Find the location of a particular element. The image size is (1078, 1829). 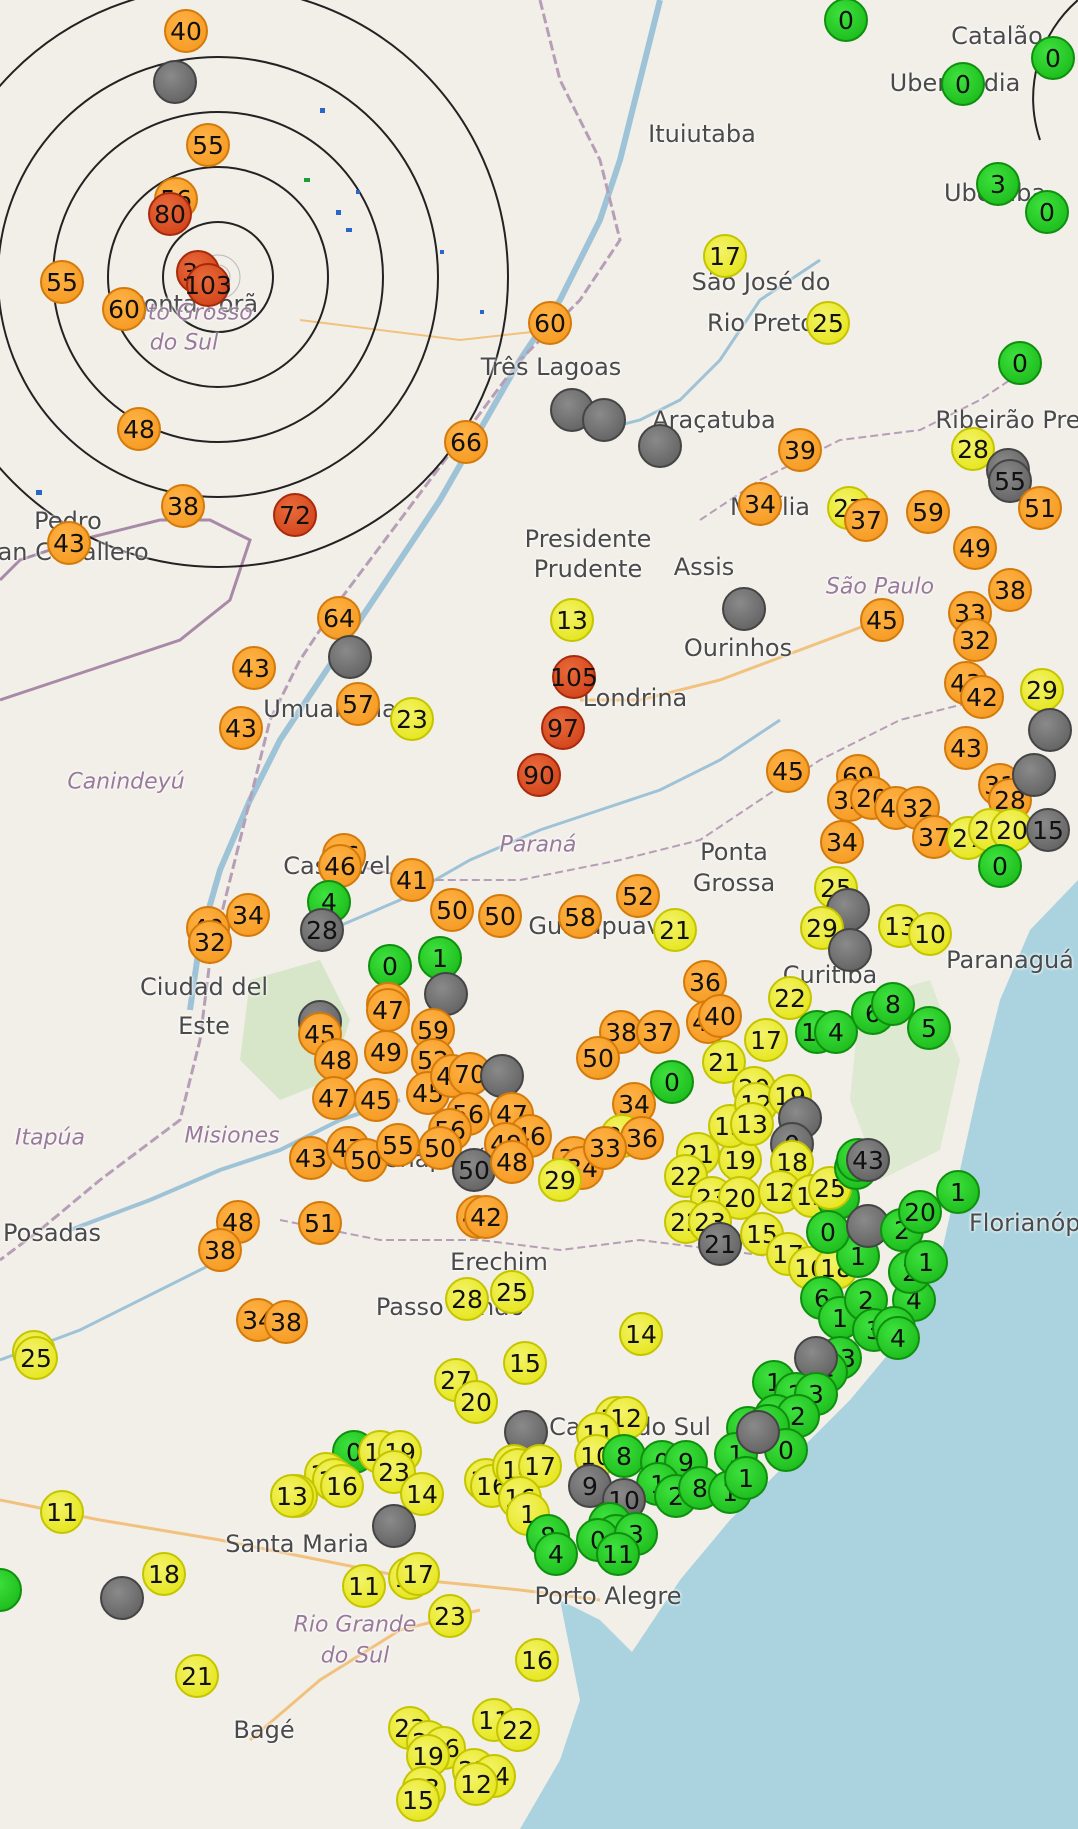

station-marker: 52 is located at coordinates (638, 896).